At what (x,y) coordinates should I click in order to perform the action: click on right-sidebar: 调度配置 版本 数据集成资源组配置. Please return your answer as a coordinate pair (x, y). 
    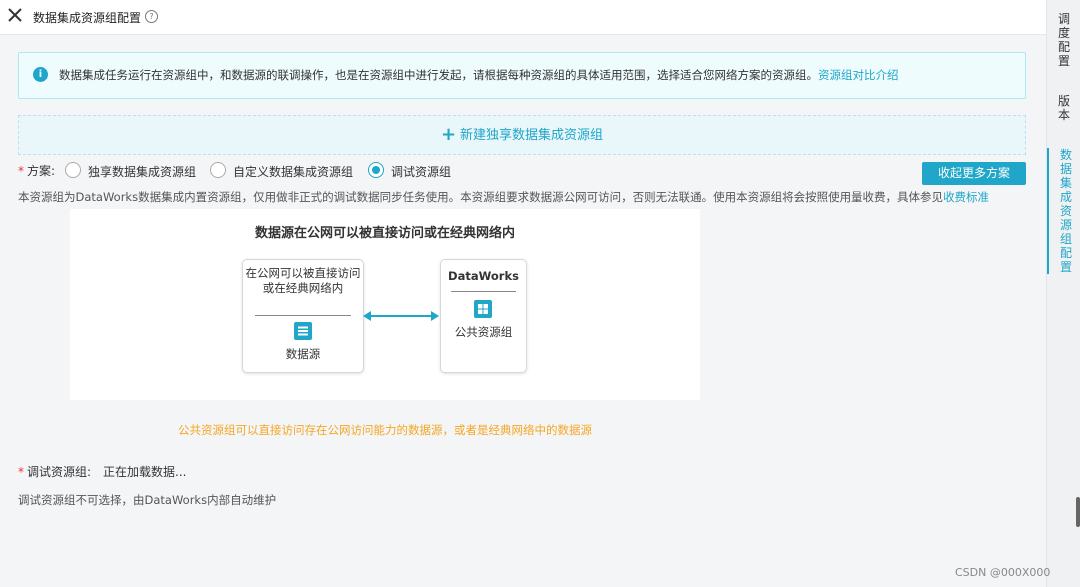
    Looking at the image, I should click on (1063, 293).